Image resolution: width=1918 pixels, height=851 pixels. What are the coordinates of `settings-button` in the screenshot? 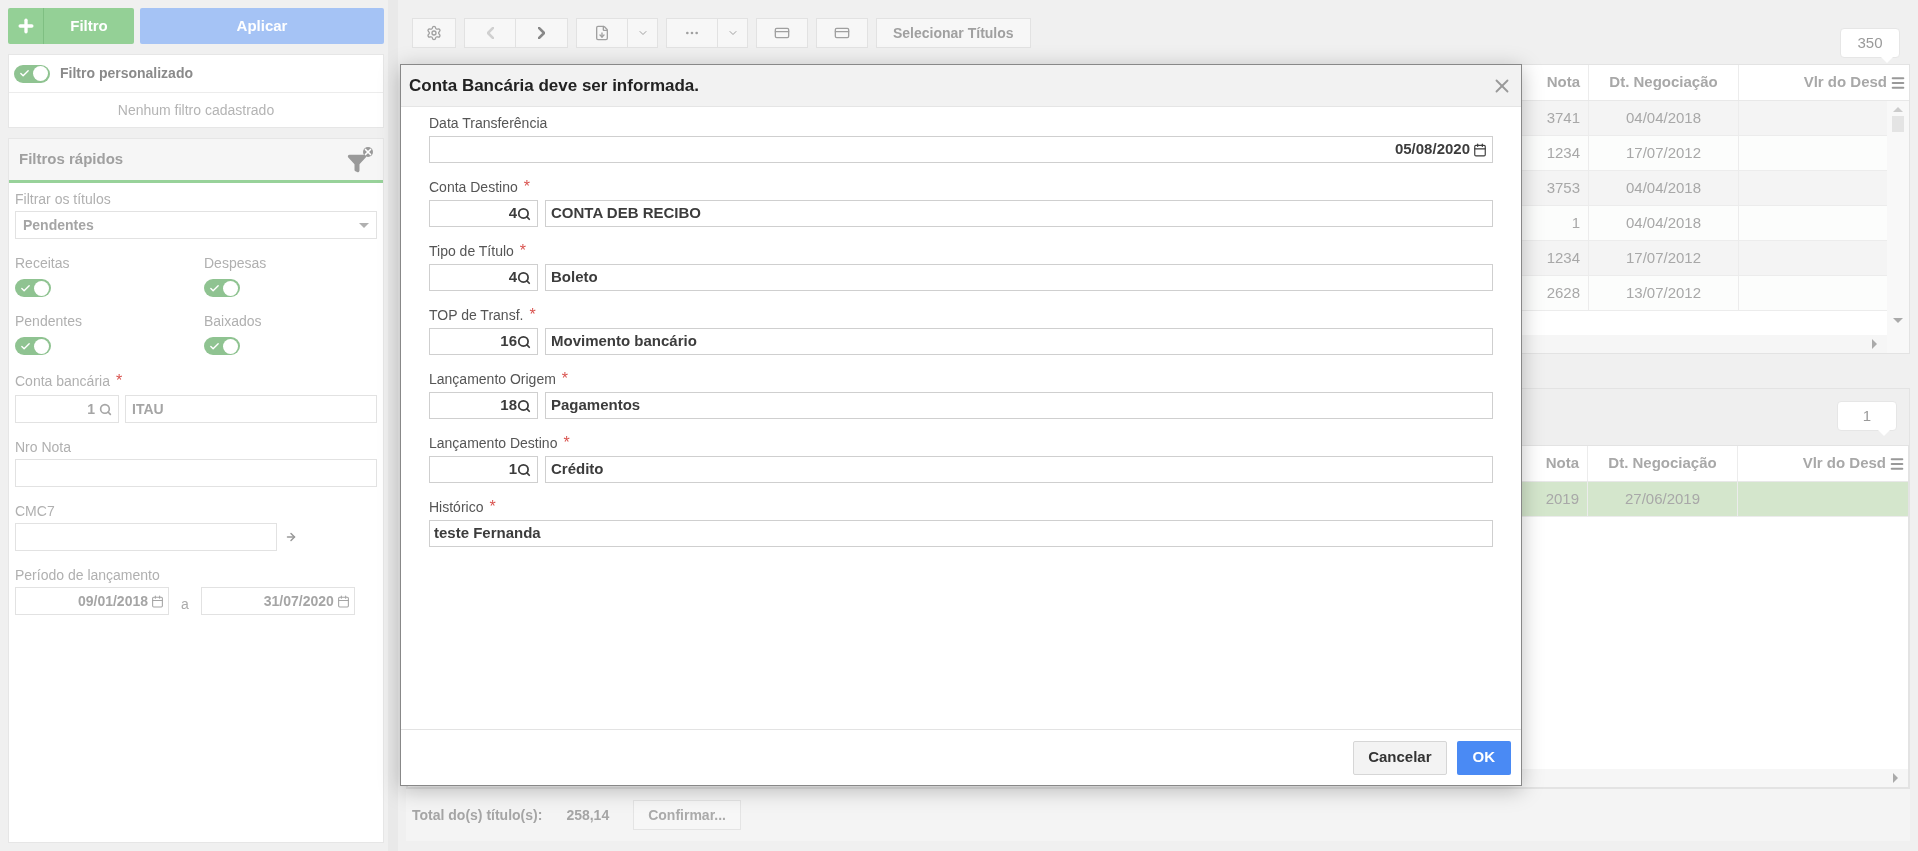 It's located at (434, 33).